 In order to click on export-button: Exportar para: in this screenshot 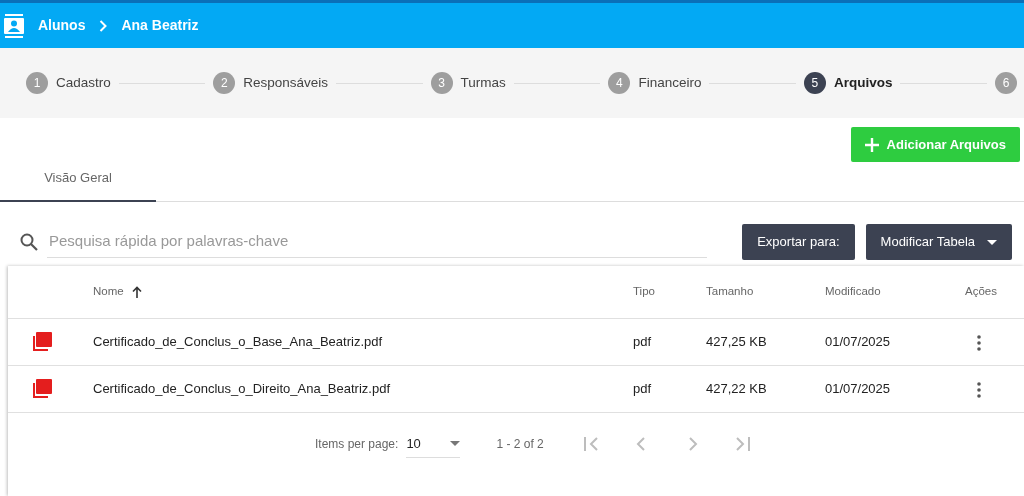, I will do `click(798, 242)`.